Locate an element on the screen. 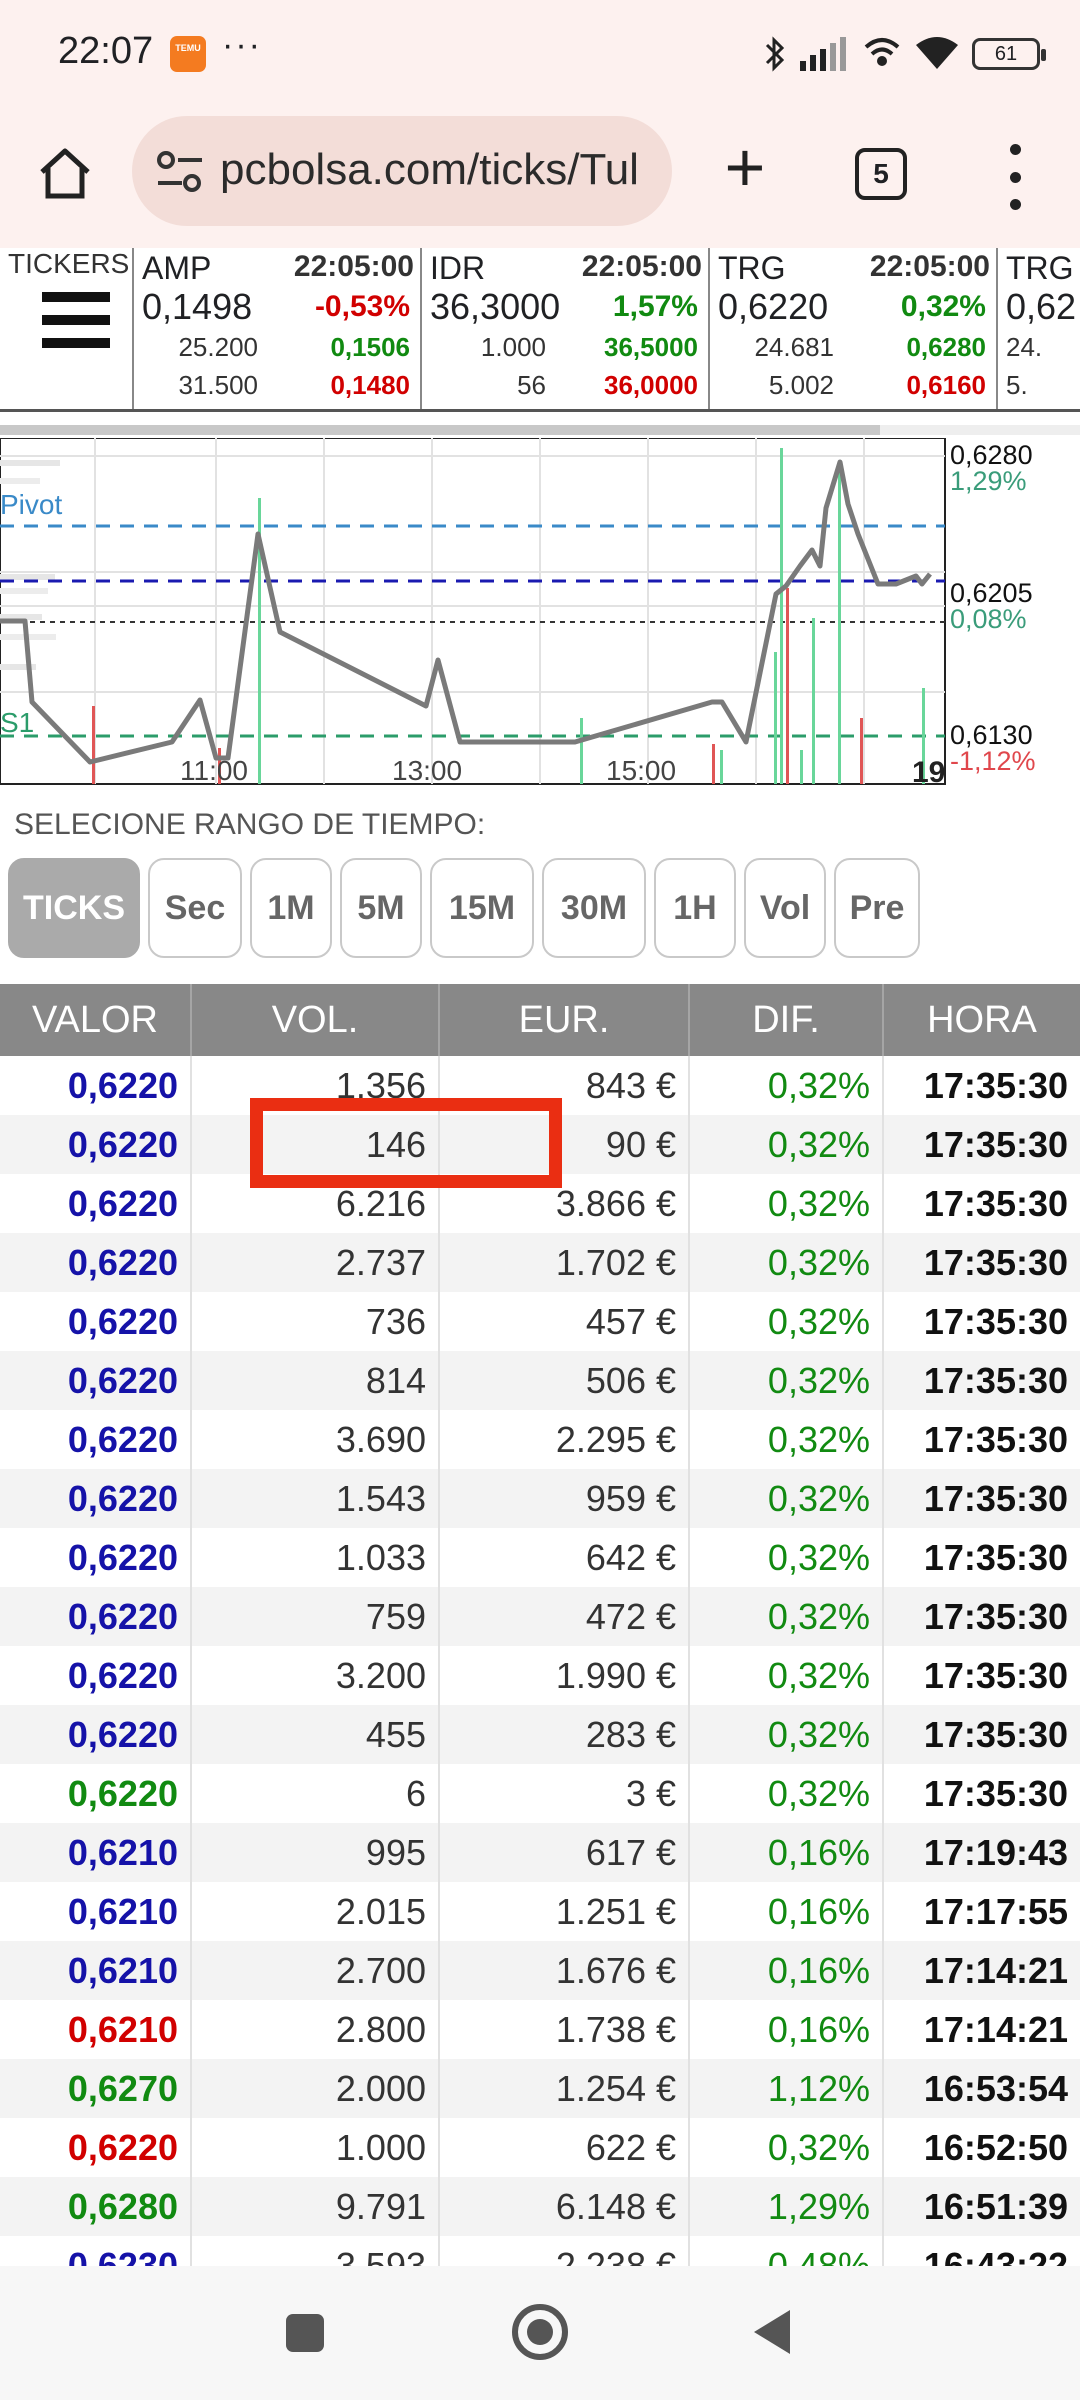  range-button-15m: 15M is located at coordinates (482, 908).